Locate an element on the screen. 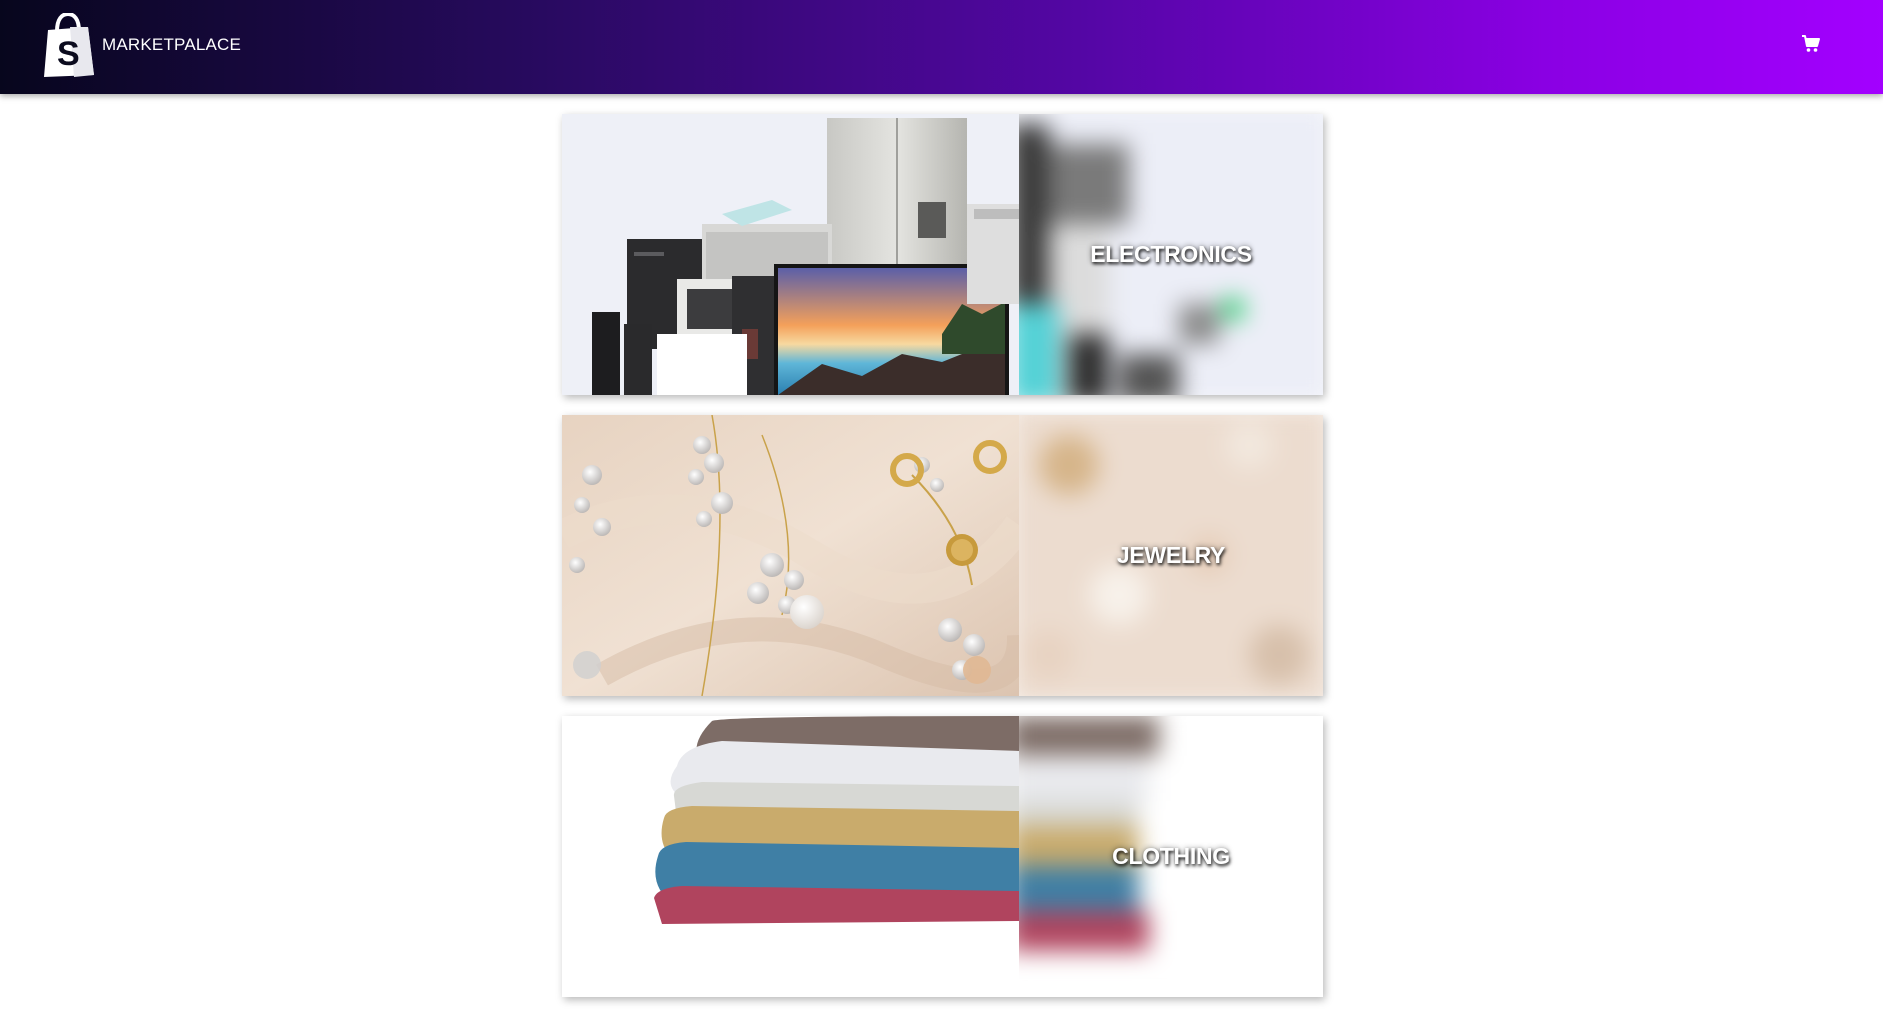  brand-name: MARKETPALACE is located at coordinates (172, 44).